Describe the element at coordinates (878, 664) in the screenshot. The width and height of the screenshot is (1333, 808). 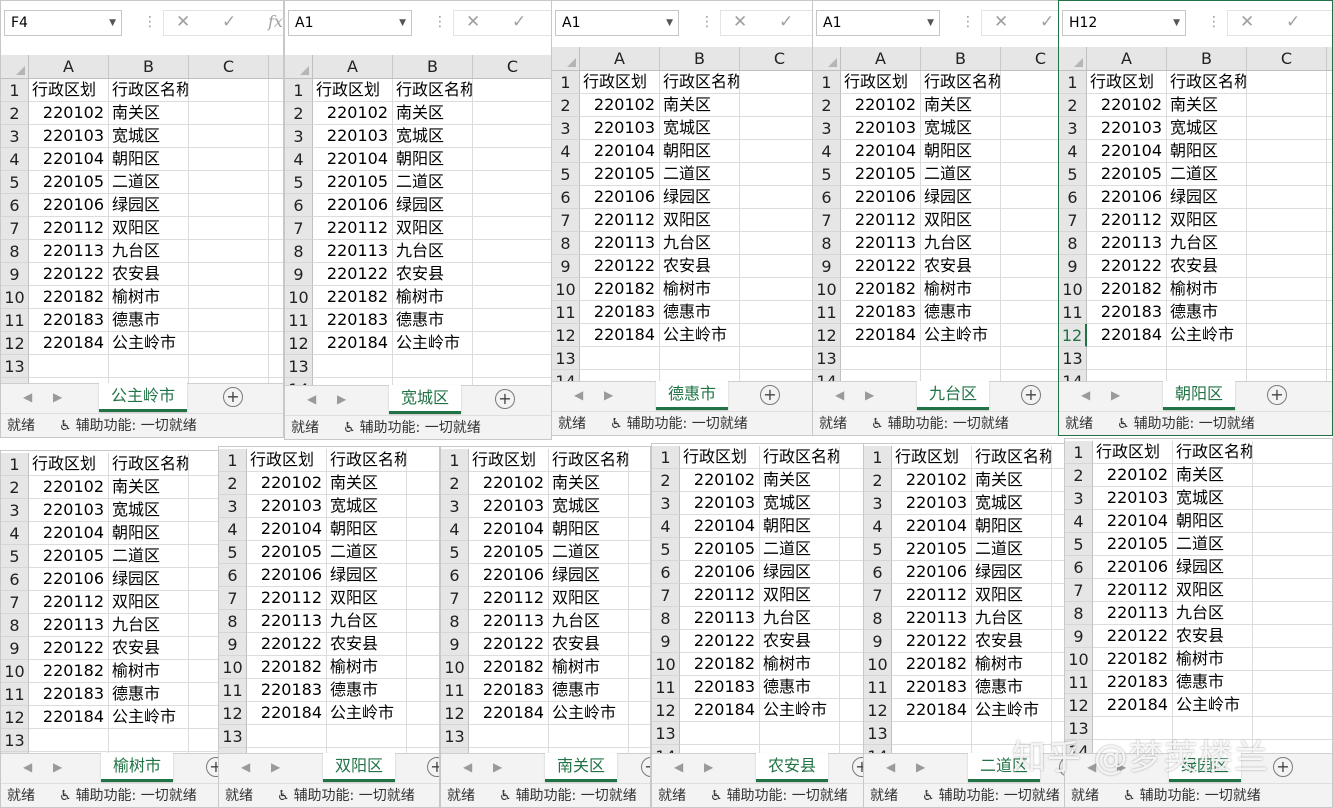
I see `row-header: 10` at that location.